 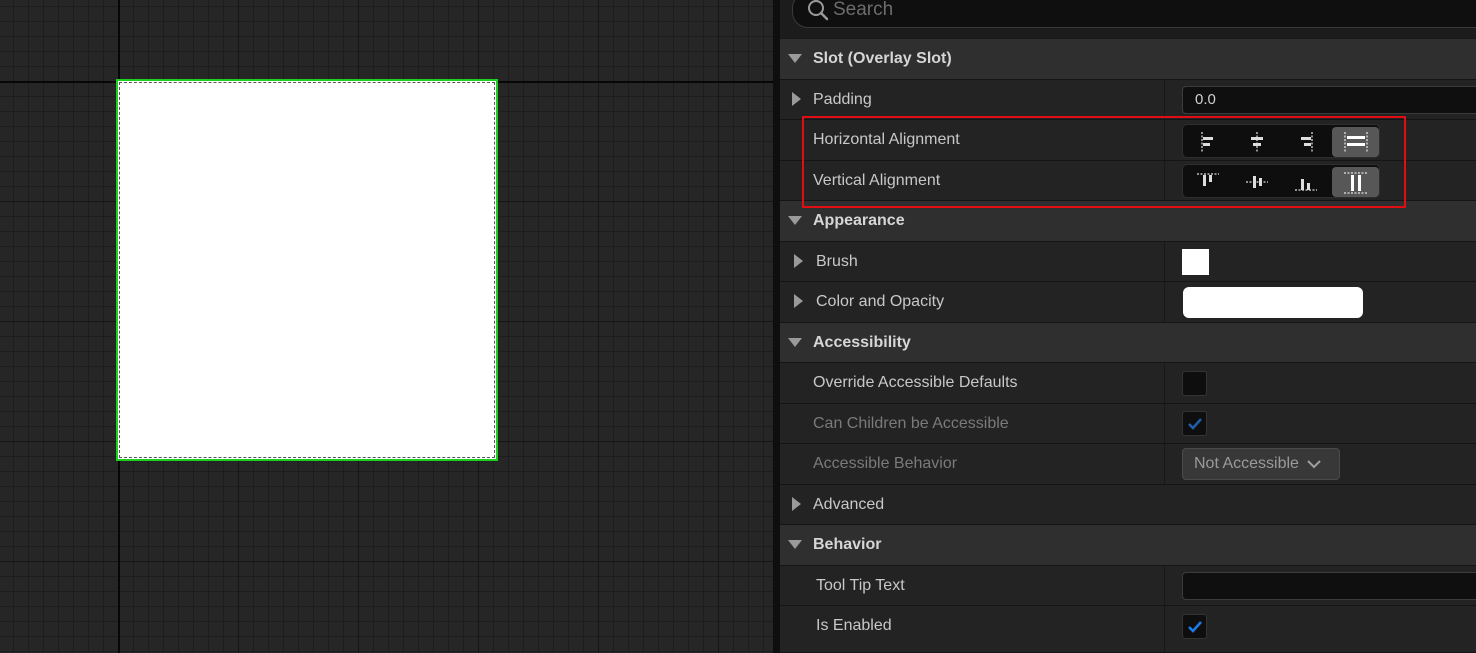 What do you see at coordinates (1128, 383) in the screenshot?
I see `property-override-accessible-defaults: Override Accessible Defaults` at bounding box center [1128, 383].